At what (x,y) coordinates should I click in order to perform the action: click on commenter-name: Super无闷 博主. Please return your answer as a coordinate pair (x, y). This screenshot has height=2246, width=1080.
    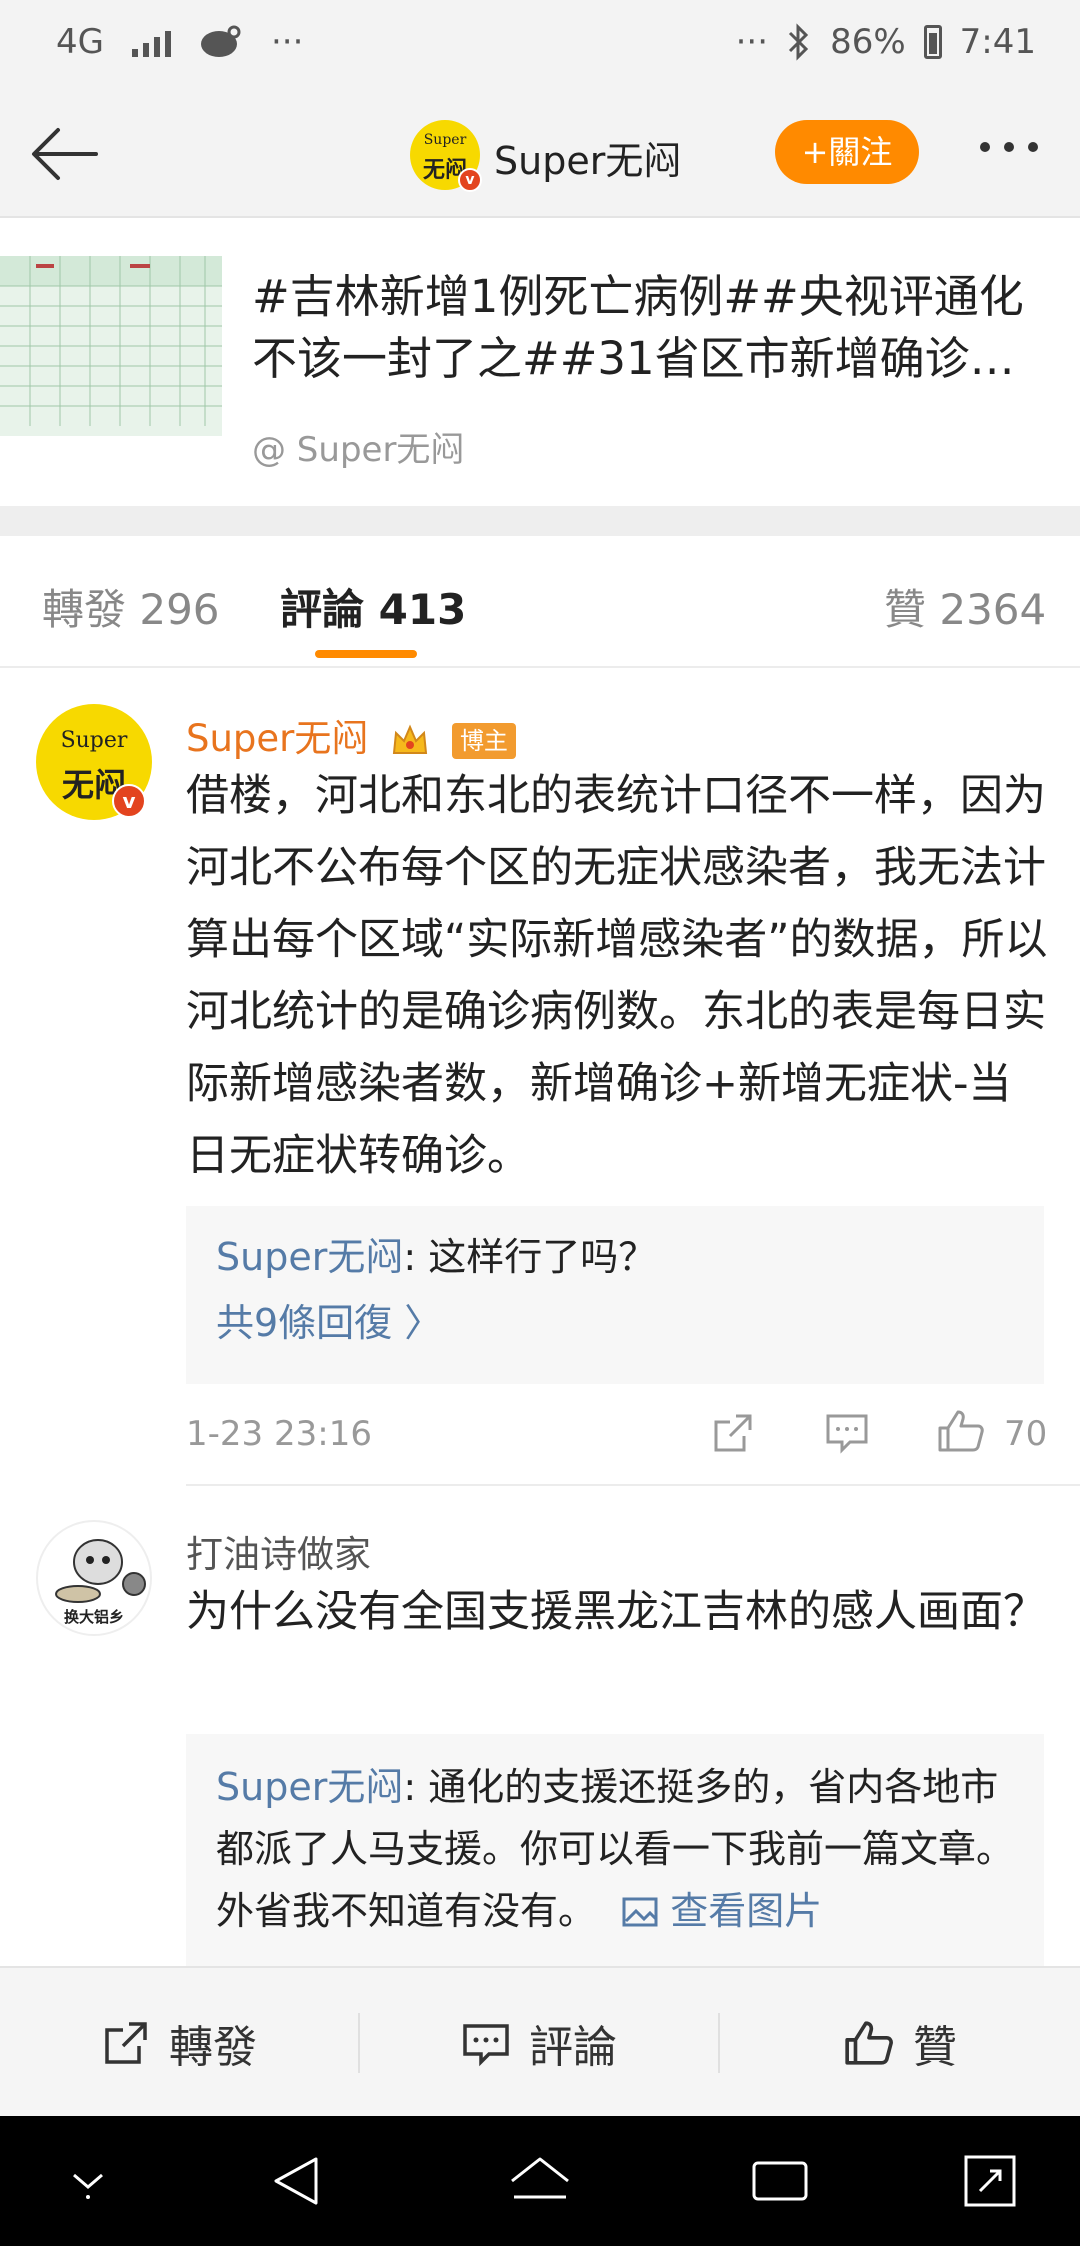
    Looking at the image, I should click on (351, 735).